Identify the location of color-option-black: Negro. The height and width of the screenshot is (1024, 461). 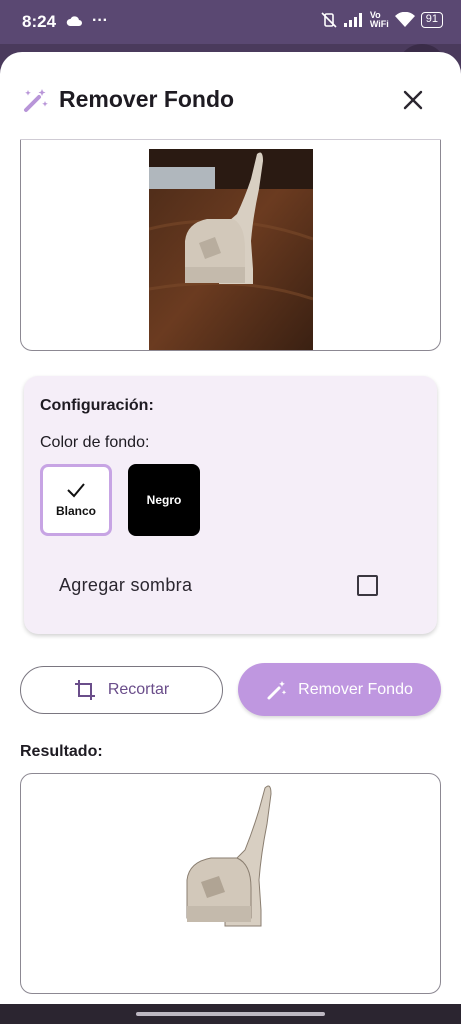
(164, 500).